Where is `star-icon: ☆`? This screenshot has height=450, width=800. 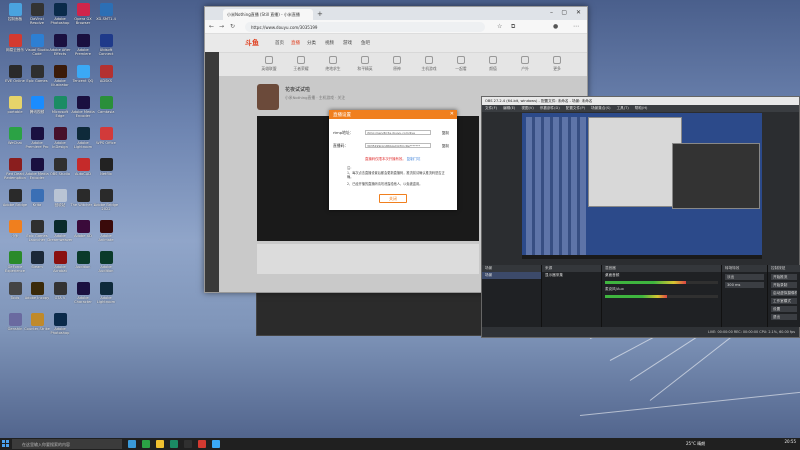
star-icon: ☆ is located at coordinates (499, 26).